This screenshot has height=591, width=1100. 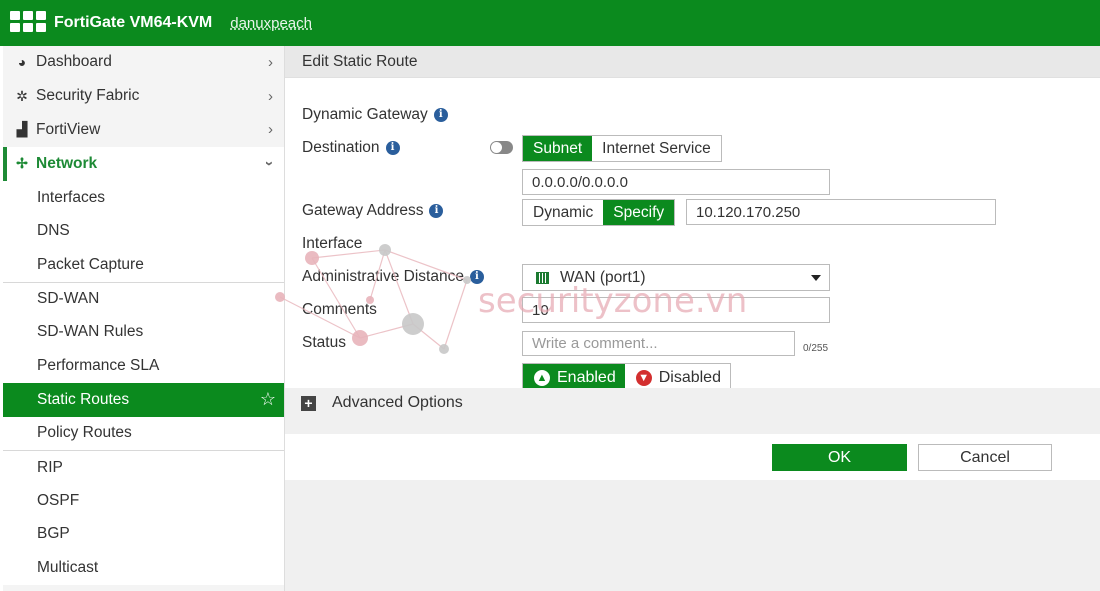 I want to click on sidebar-item-rip: RIP, so click(x=143, y=467).